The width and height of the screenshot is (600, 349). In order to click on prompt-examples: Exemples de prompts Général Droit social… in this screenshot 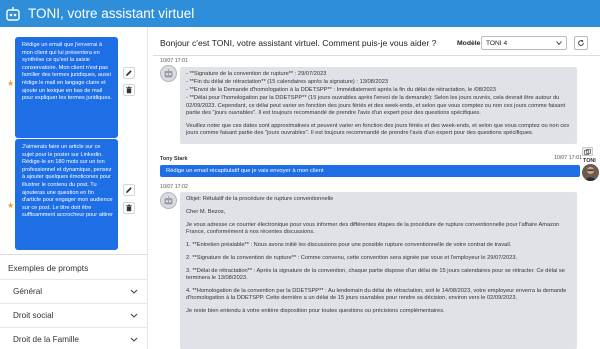, I will do `click(73, 301)`.